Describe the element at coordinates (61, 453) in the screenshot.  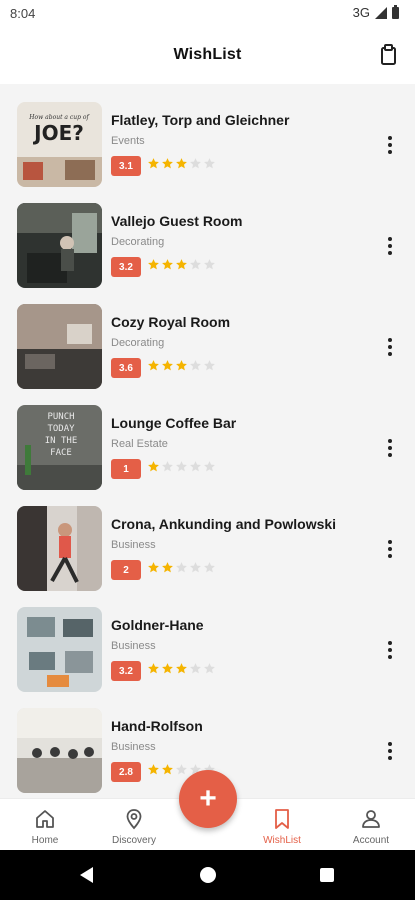
I see `thumb-text-punch-3: FACE` at that location.